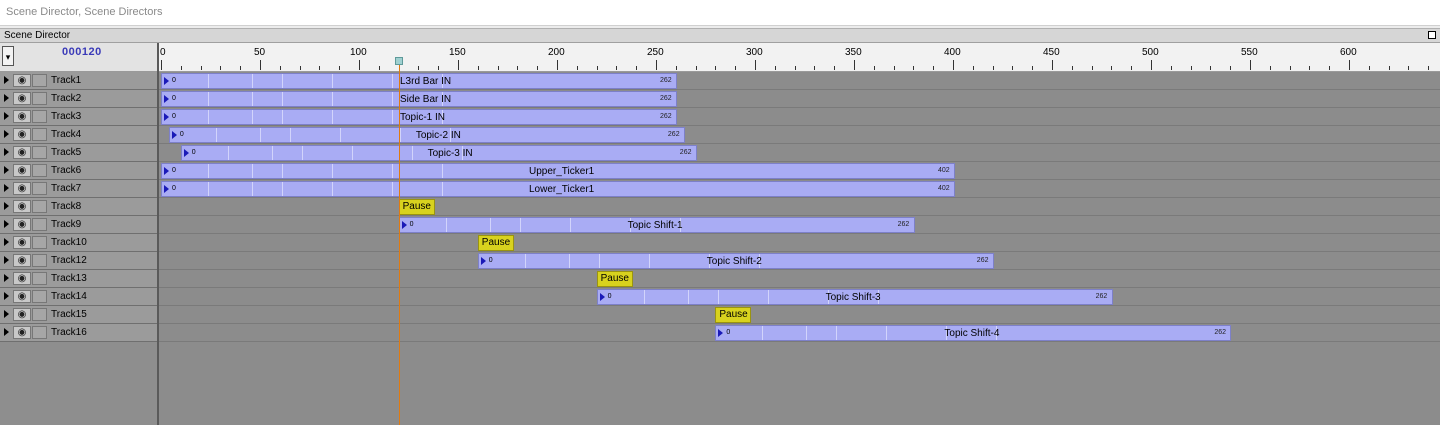 This screenshot has width=1440, height=425. Describe the element at coordinates (78, 171) in the screenshot. I see `track-row: ◉ Track6` at that location.